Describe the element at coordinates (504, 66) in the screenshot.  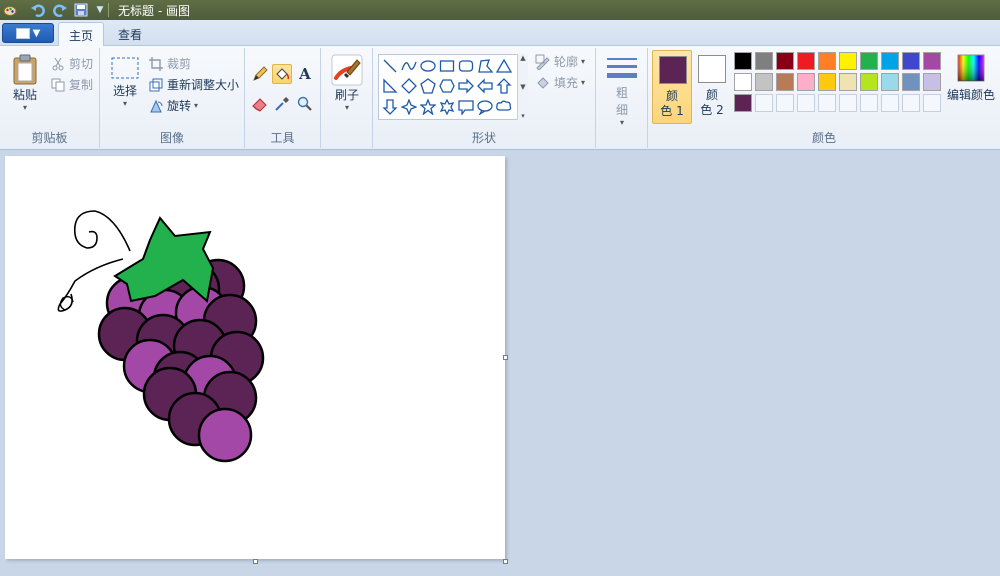
I see `triangle-shape-icon` at that location.